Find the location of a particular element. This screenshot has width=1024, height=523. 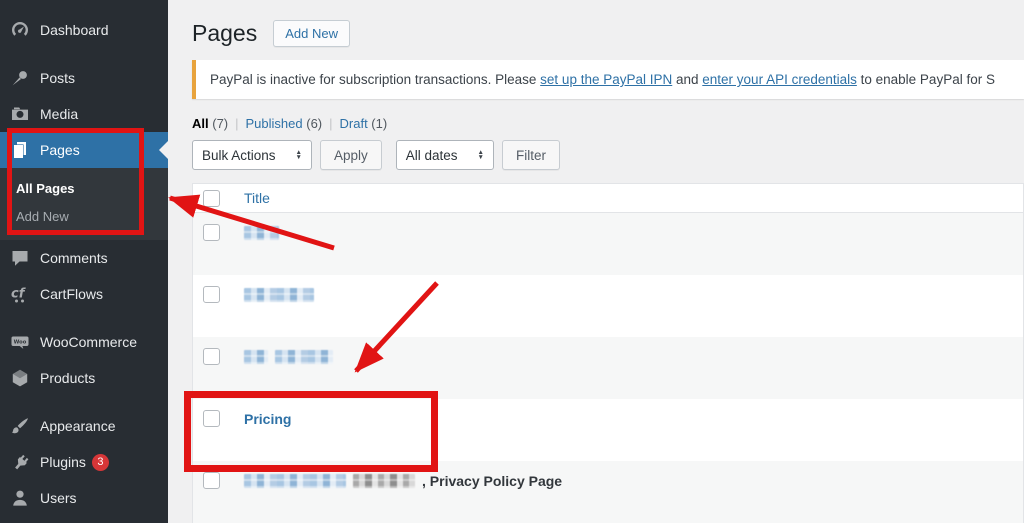

apply-button: Apply is located at coordinates (350, 155).